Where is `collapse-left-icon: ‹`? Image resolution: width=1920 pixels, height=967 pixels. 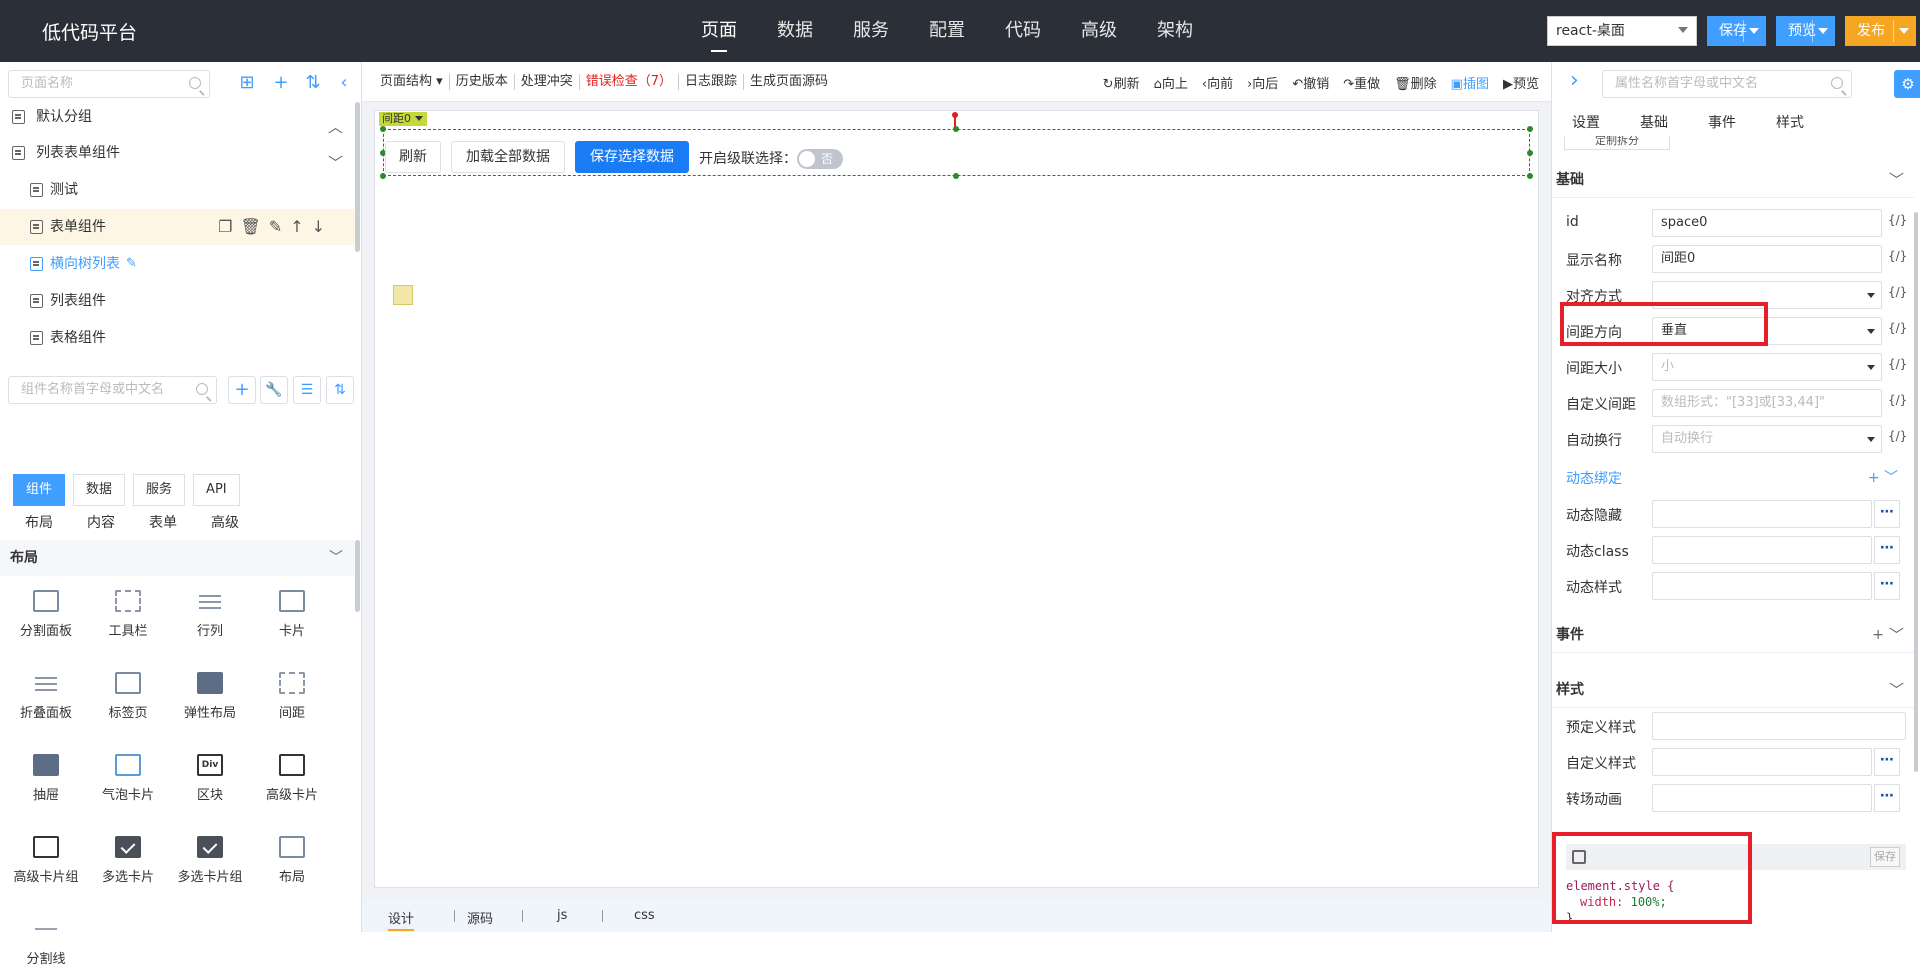 collapse-left-icon: ‹ is located at coordinates (344, 84).